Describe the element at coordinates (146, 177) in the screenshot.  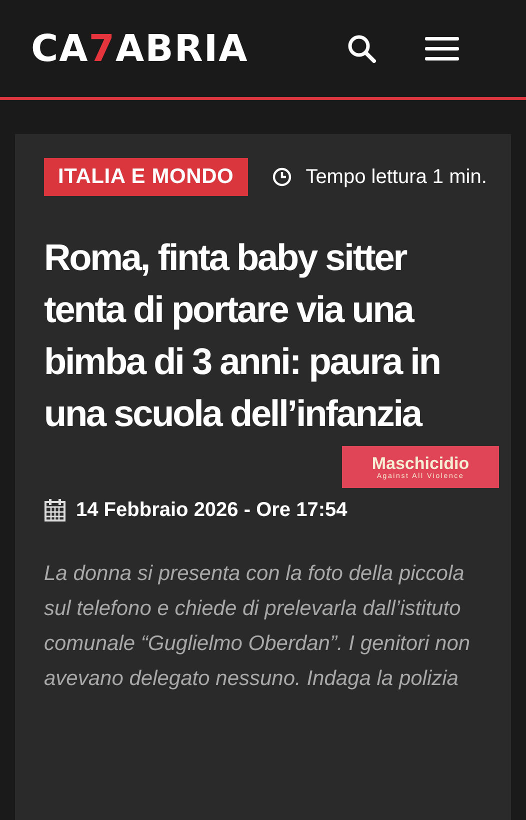
I see `category-tag: ITALIA E MONDO` at that location.